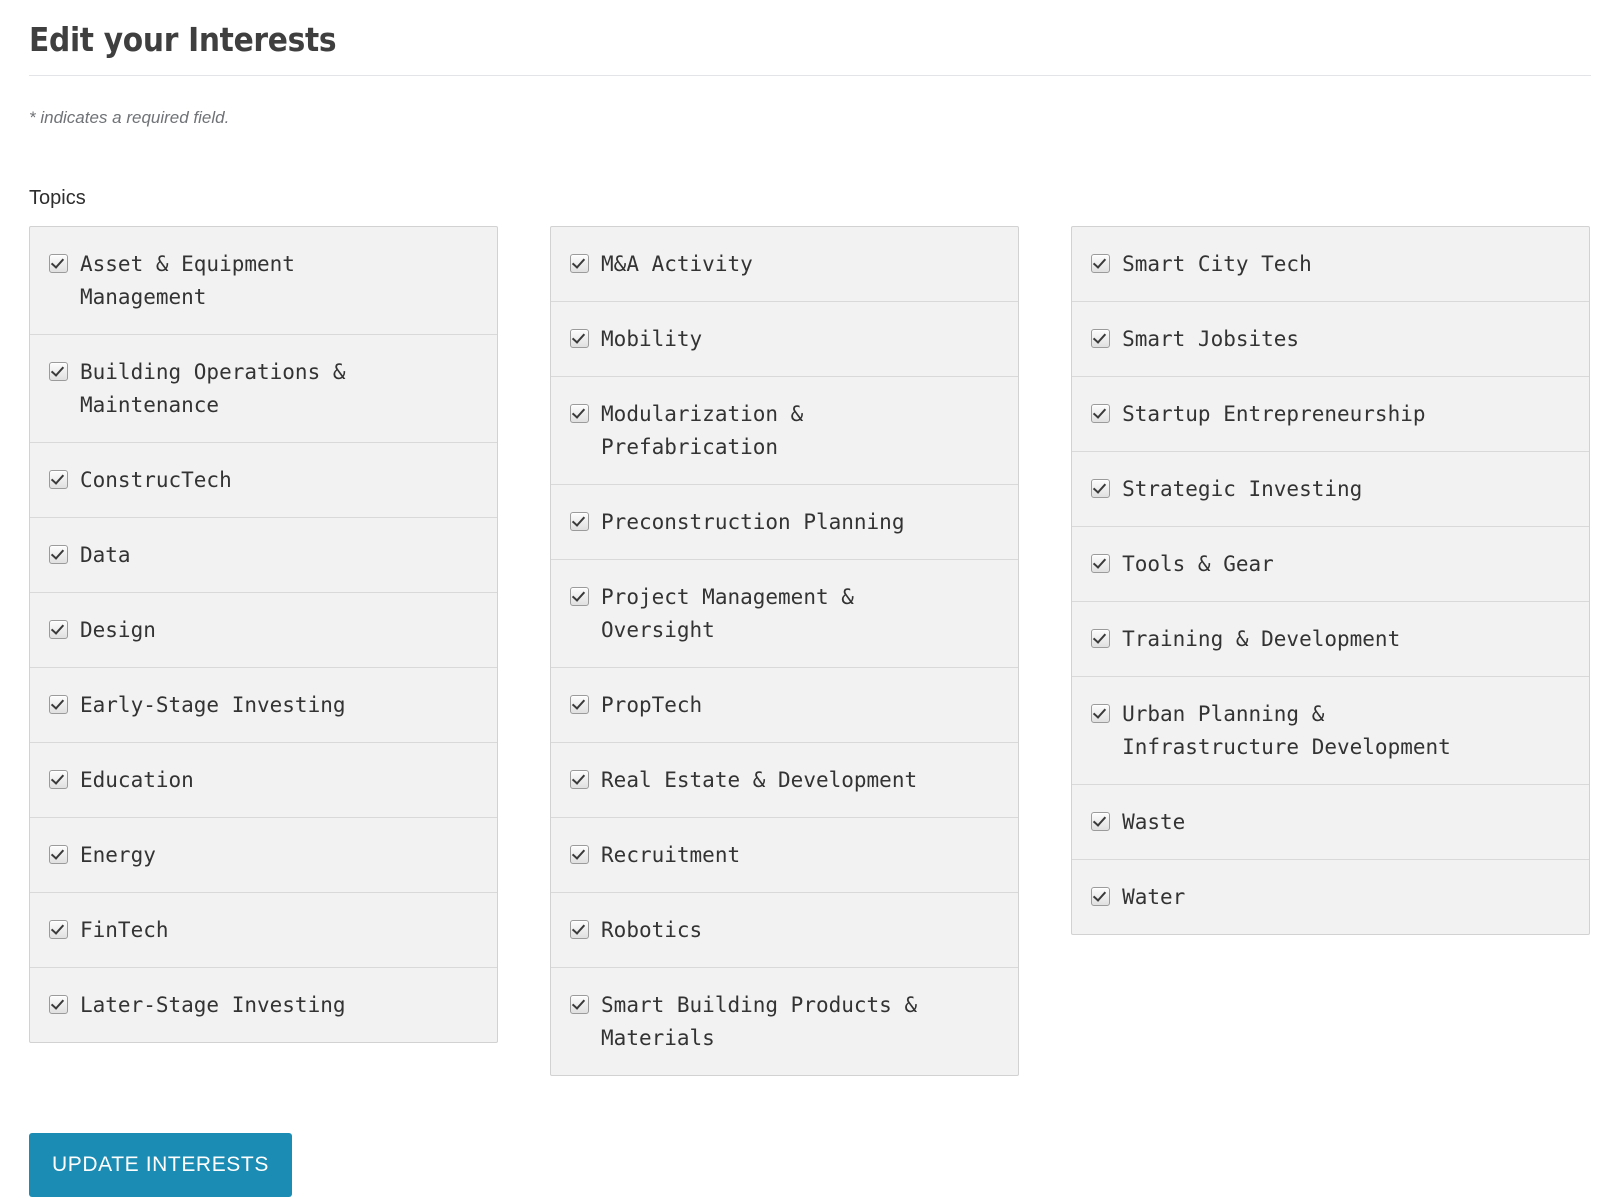 The image size is (1618, 1200). I want to click on topic-checkbox-label: Design, so click(118, 630).